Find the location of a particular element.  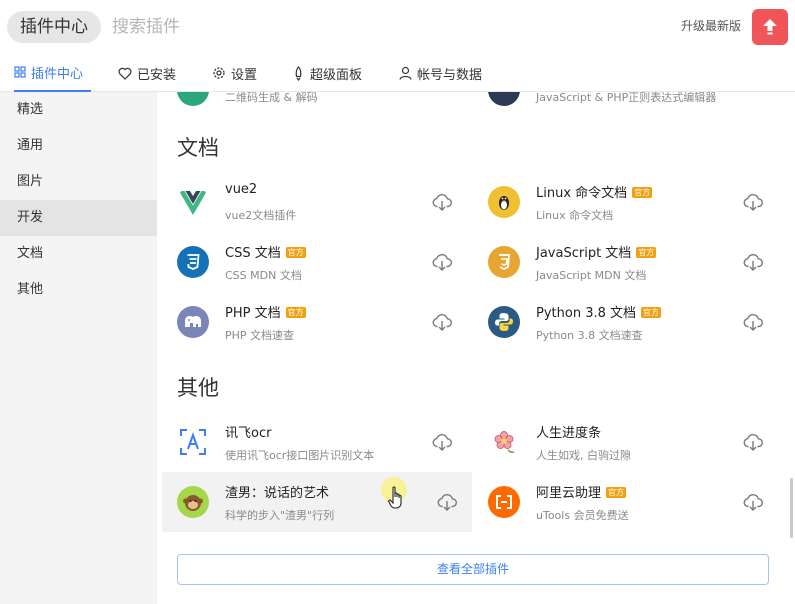

plugin-card-javascript-docs: JavaScript 文档 官方 JavaScript MDN 文档 is located at coordinates (623, 262).